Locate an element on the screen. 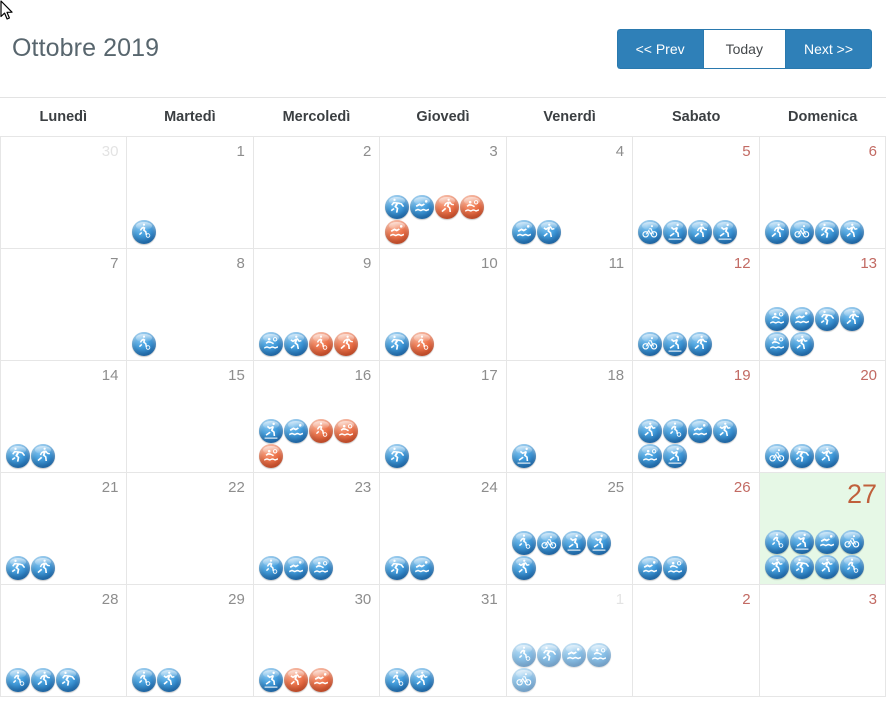 Image resolution: width=886 pixels, height=708 pixels. calendar-day-cell: 8 is located at coordinates (190, 305).